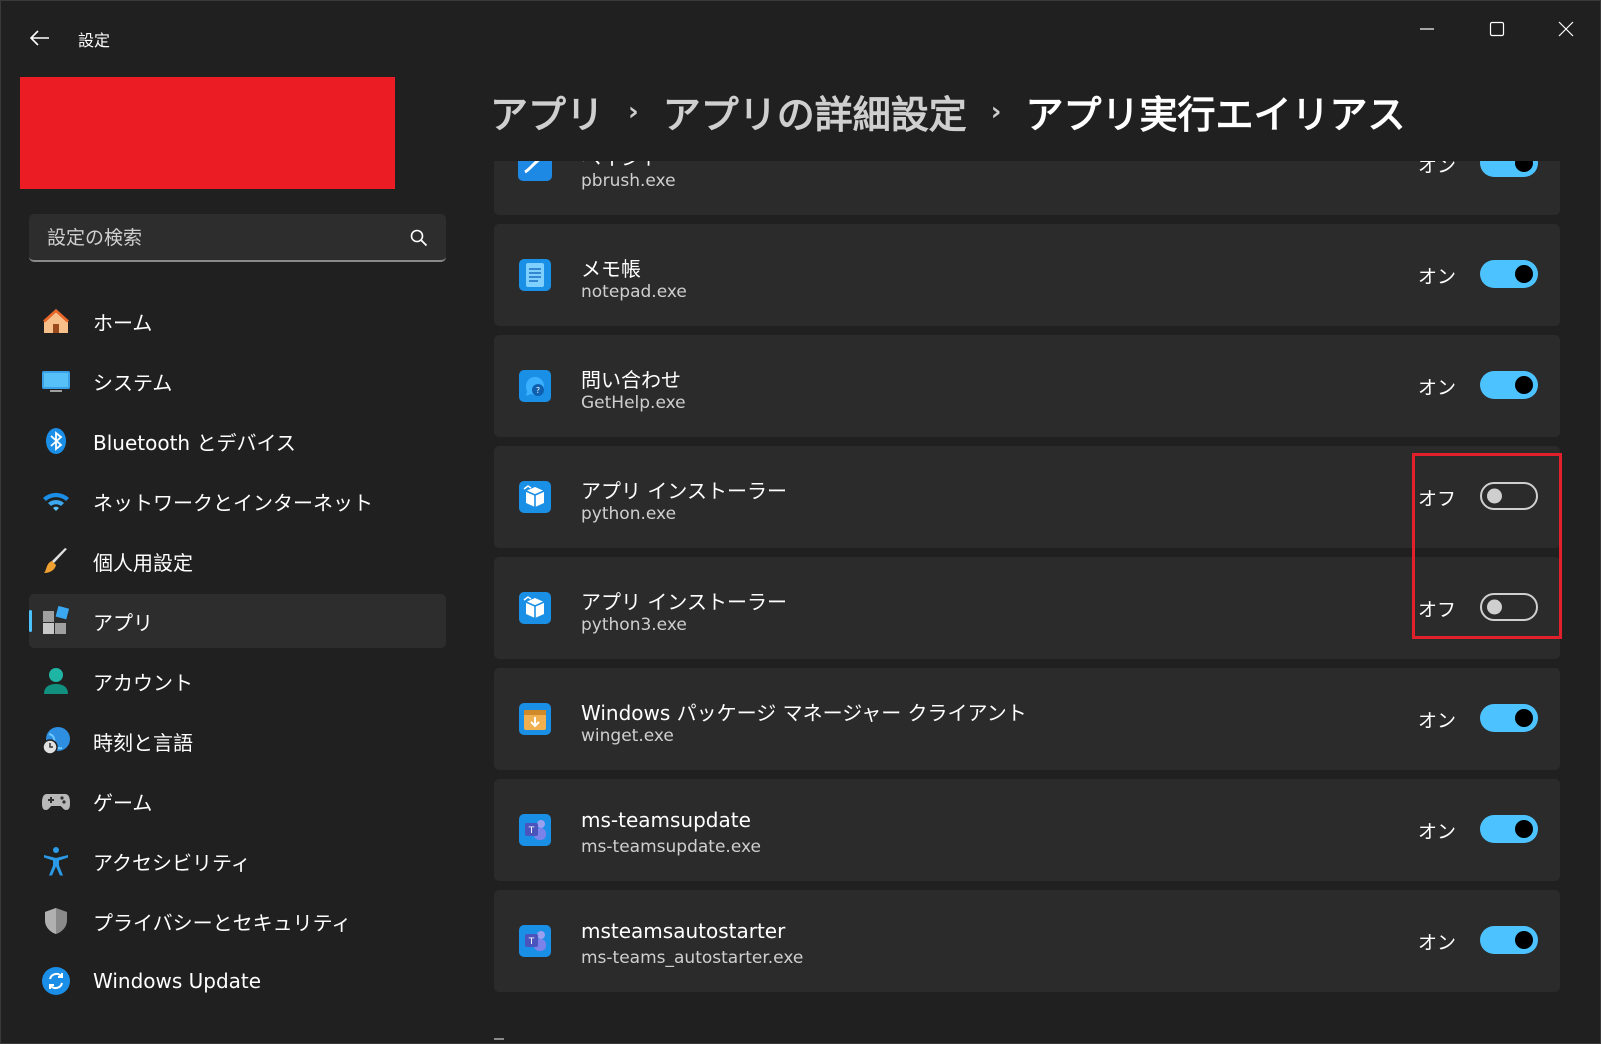 This screenshot has height=1044, width=1601. I want to click on alias-title: Windows パッケージ マネージャー クライアント, so click(804, 713).